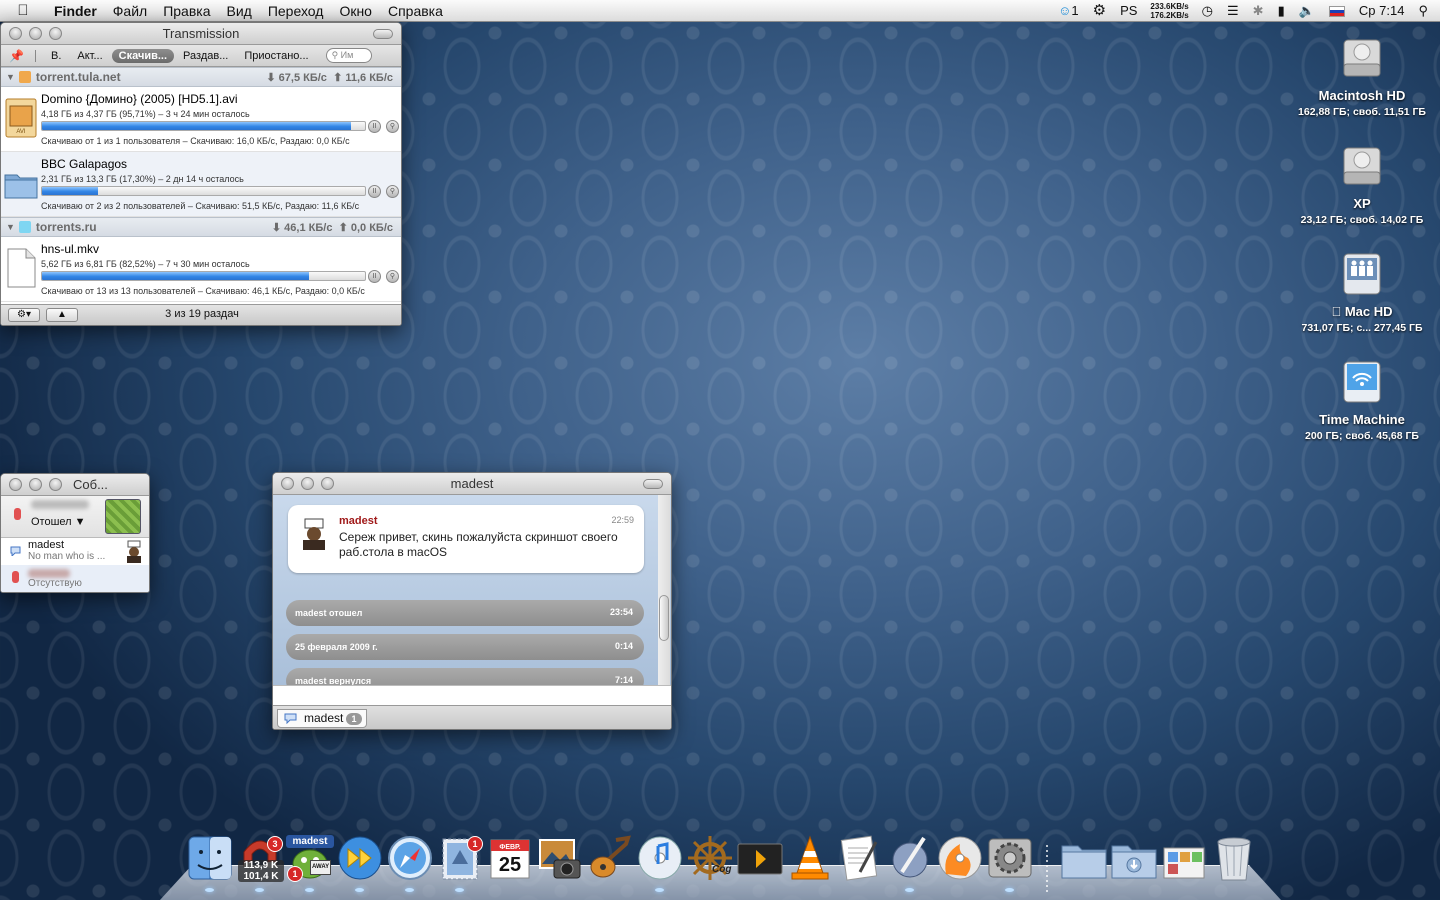  I want to click on search-input: ⚲ Им, so click(348, 55).